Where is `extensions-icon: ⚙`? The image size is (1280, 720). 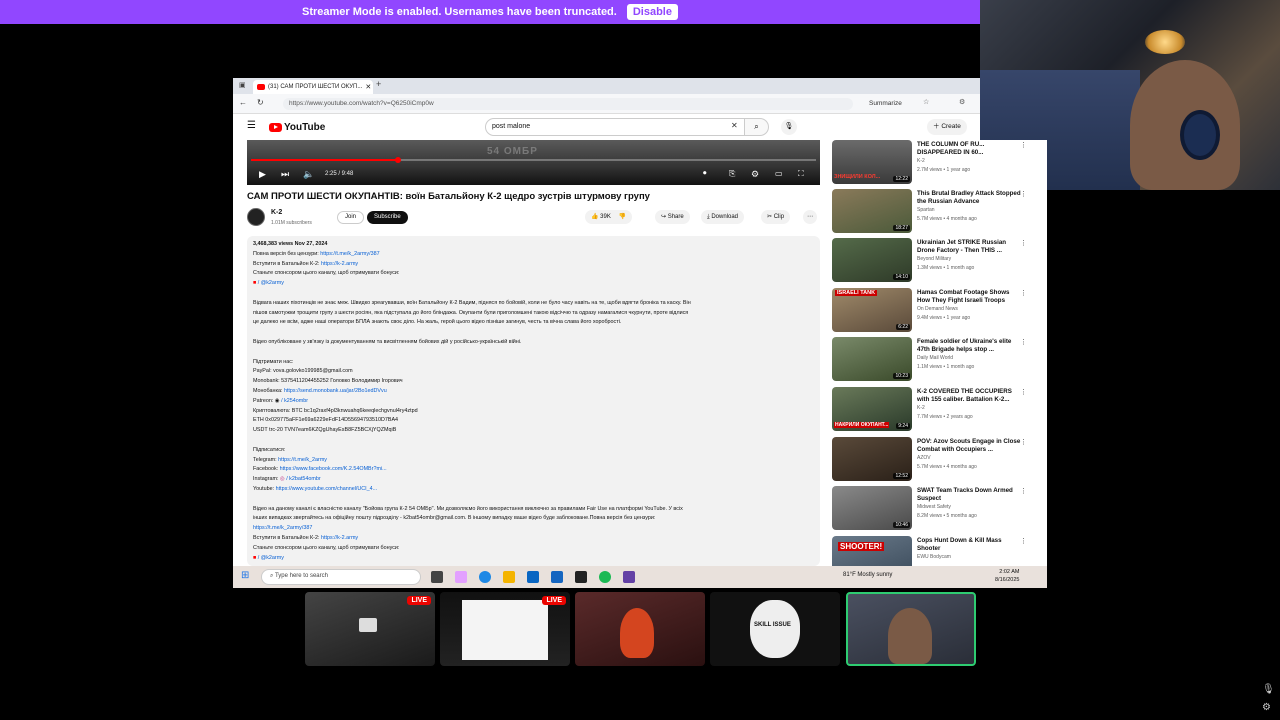 extensions-icon: ⚙ is located at coordinates (962, 102).